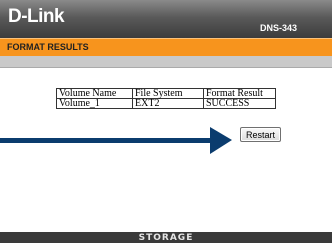 Image resolution: width=332 pixels, height=243 pixels. What do you see at coordinates (221, 140) in the screenshot?
I see `pointer-arrow-icon` at bounding box center [221, 140].